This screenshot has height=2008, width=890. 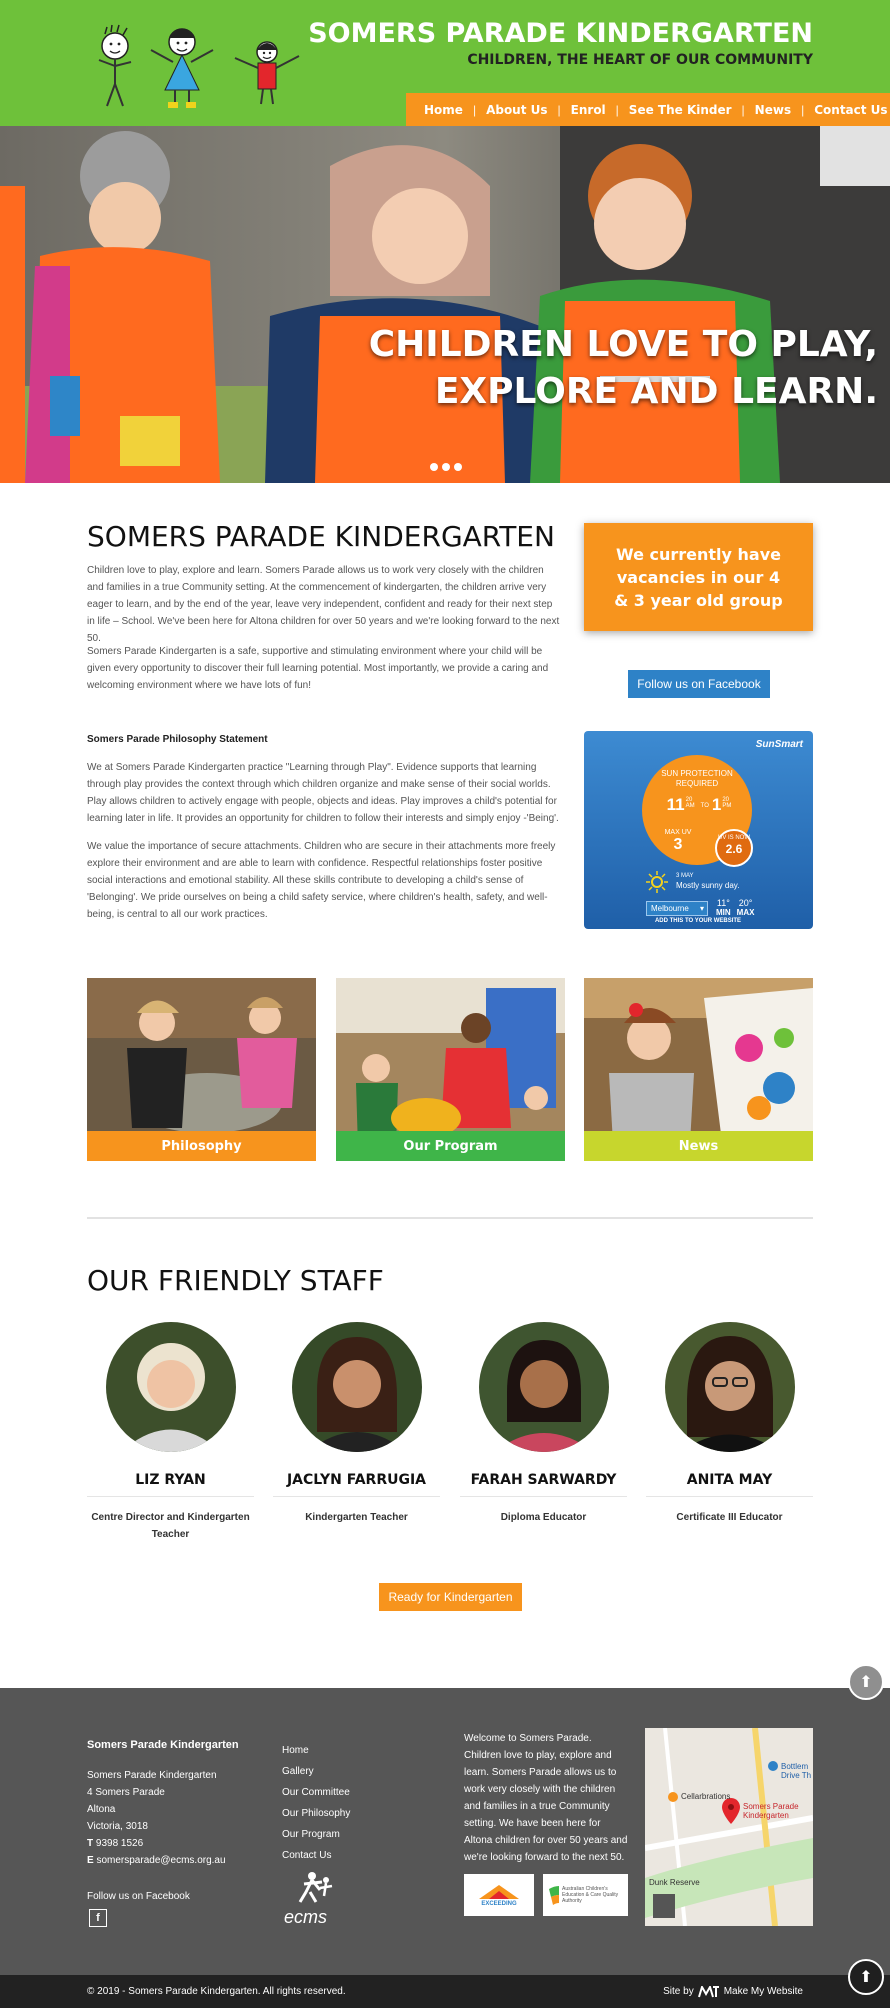 What do you see at coordinates (543, 1517) in the screenshot?
I see `staff-role: Diploma Educator` at bounding box center [543, 1517].